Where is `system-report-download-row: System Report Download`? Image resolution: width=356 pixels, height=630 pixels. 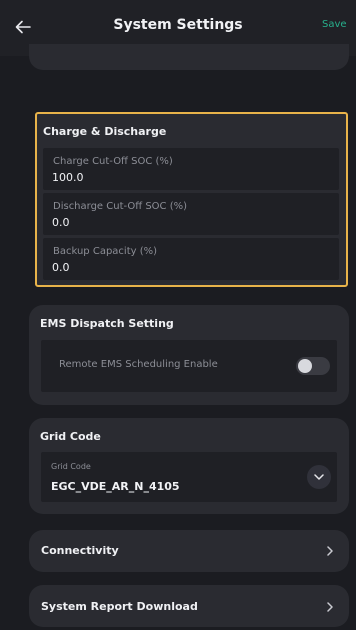
system-report-download-row: System Report Download is located at coordinates (189, 606).